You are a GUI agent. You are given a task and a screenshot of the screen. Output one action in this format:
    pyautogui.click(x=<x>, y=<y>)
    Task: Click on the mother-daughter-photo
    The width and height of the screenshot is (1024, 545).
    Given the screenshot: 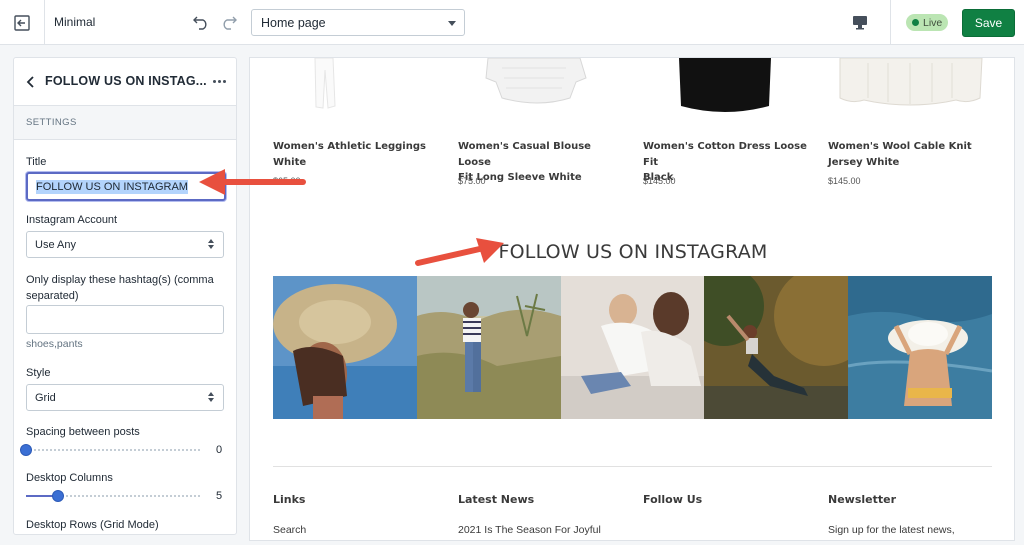 What is the action you would take?
    pyautogui.click(x=632, y=347)
    